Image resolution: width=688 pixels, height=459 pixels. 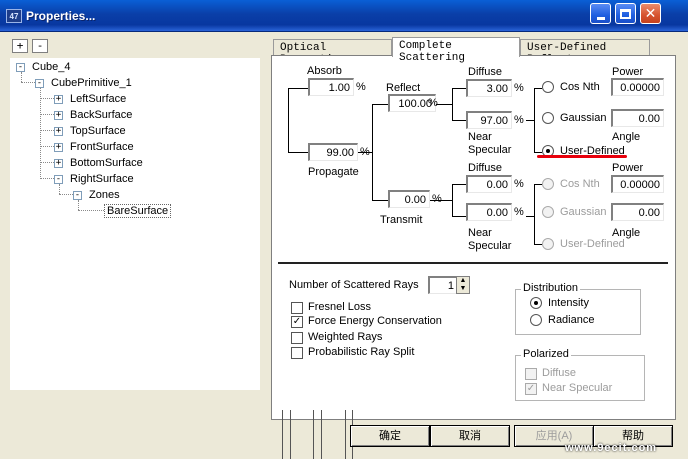 I want to click on transmit-cos-nth-radio, so click(x=548, y=184).